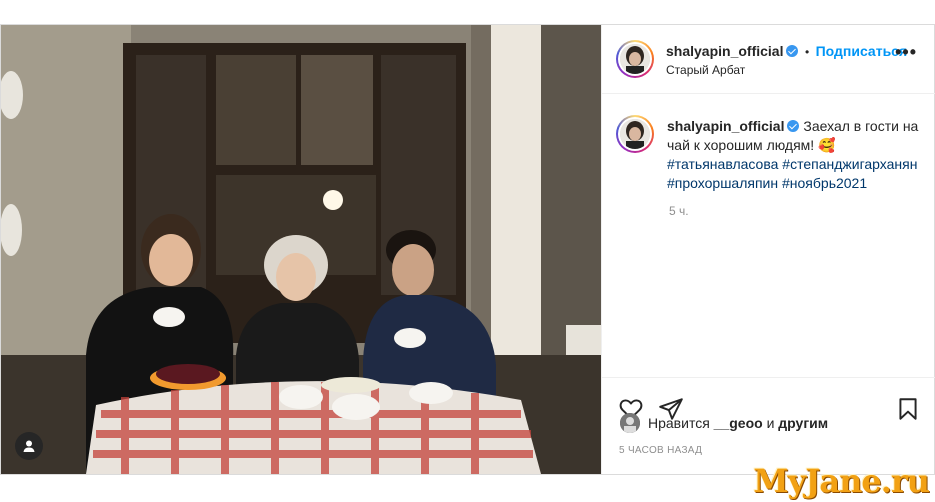  I want to click on likes-summary: Нравится __geoo и другим, so click(724, 423).